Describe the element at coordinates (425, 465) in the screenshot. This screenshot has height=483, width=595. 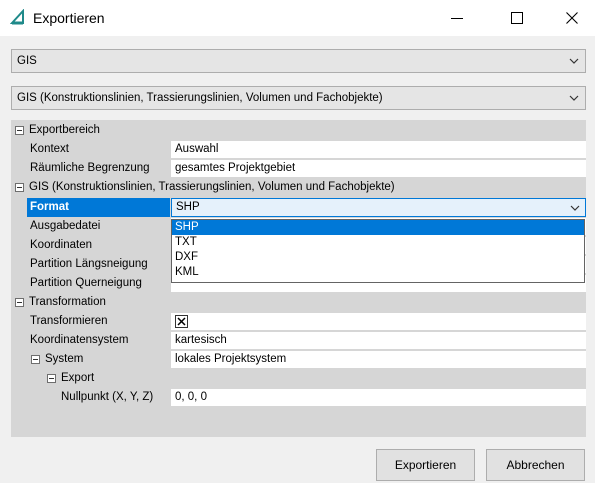
I see `export-button: Exportieren` at that location.